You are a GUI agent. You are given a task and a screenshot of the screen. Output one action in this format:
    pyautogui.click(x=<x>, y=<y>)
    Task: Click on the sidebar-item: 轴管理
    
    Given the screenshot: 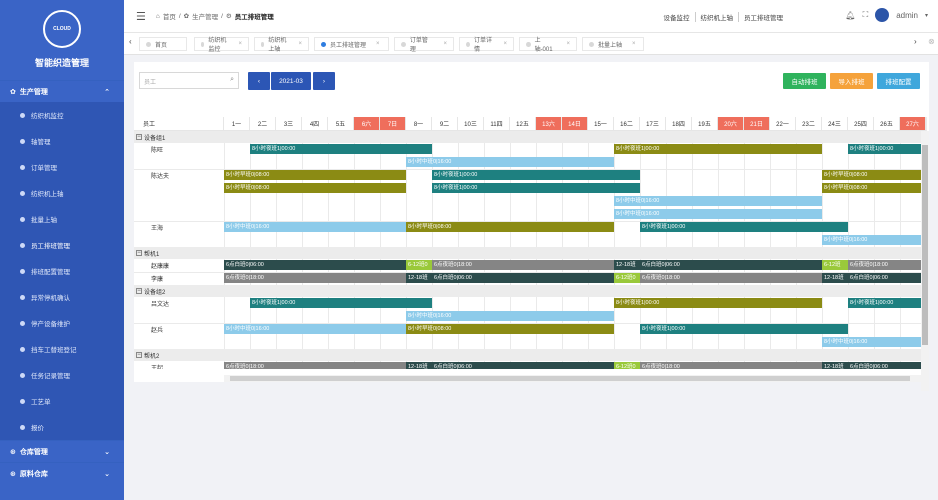 What is the action you would take?
    pyautogui.click(x=62, y=141)
    